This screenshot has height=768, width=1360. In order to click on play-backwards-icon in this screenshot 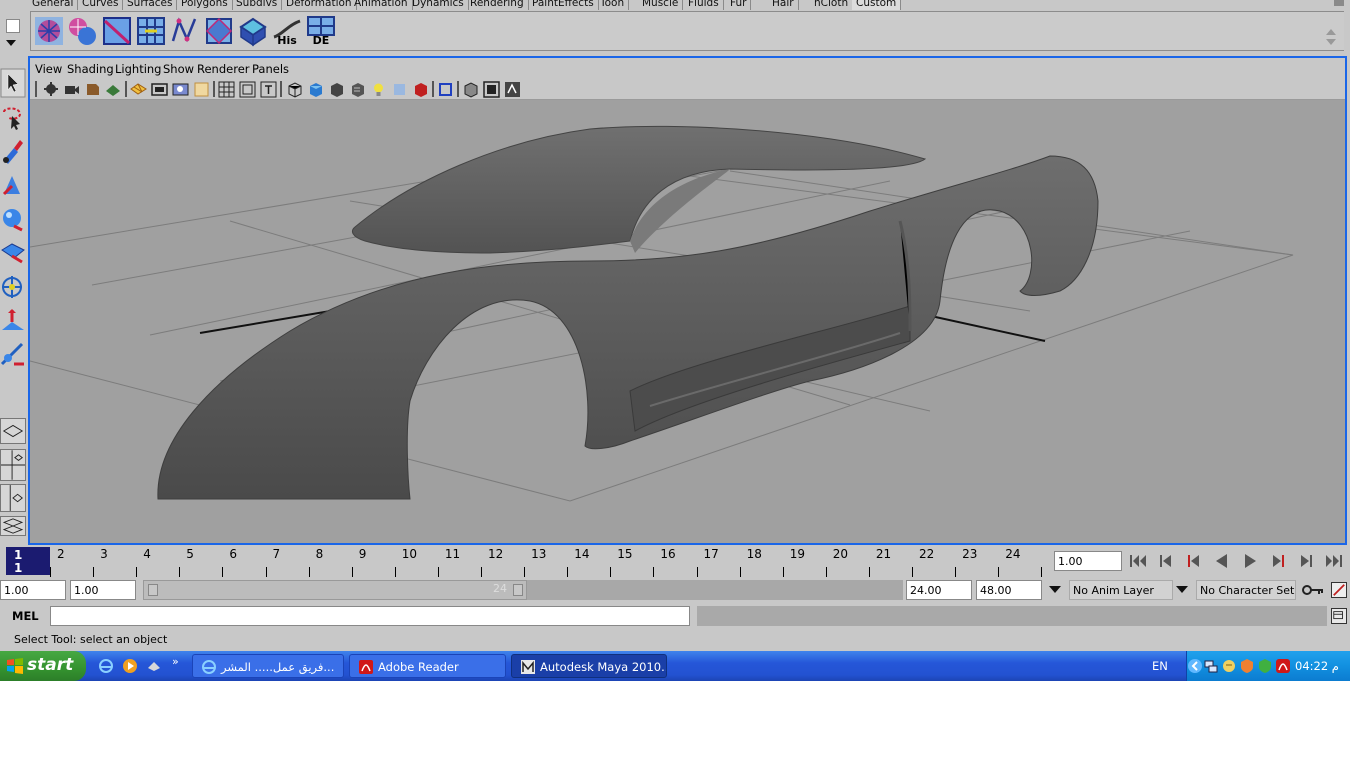, I will do `click(1222, 561)`.